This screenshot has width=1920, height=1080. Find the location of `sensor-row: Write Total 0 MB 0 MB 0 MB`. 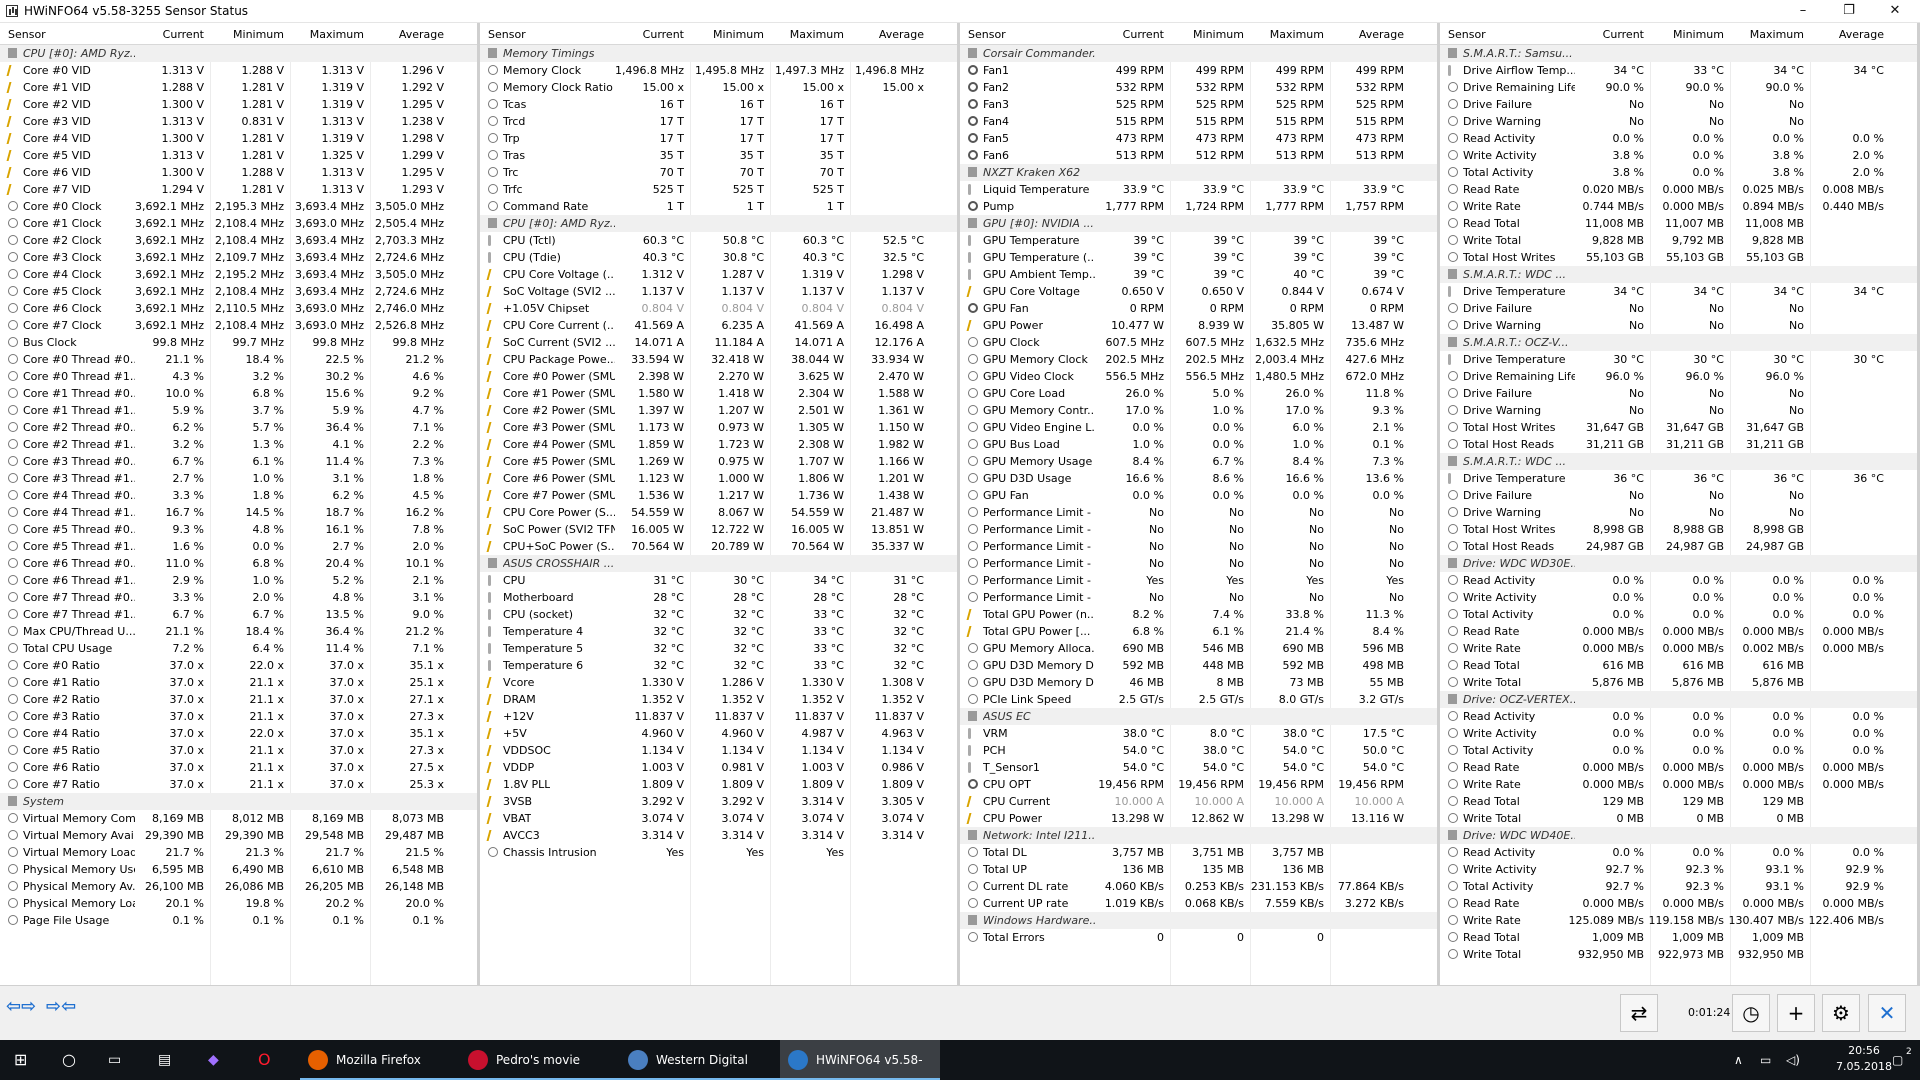

sensor-row: Write Total 0 MB 0 MB 0 MB is located at coordinates (1678, 818).